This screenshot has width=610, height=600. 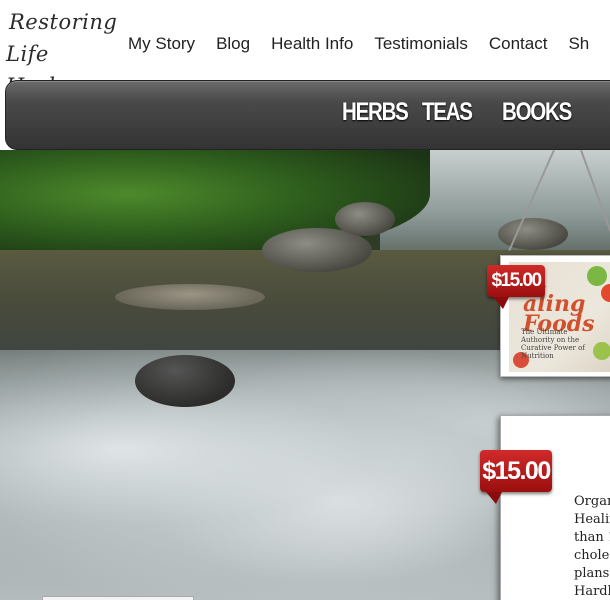 I want to click on nav-shop: Sh, so click(x=578, y=44).